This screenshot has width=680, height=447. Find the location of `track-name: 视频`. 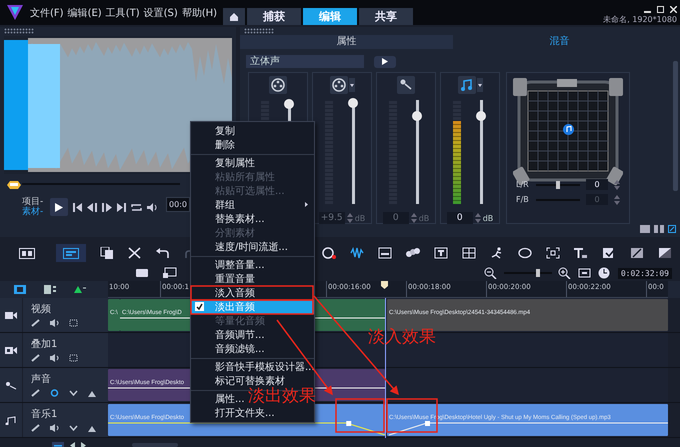

track-name: 视频 is located at coordinates (41, 309).